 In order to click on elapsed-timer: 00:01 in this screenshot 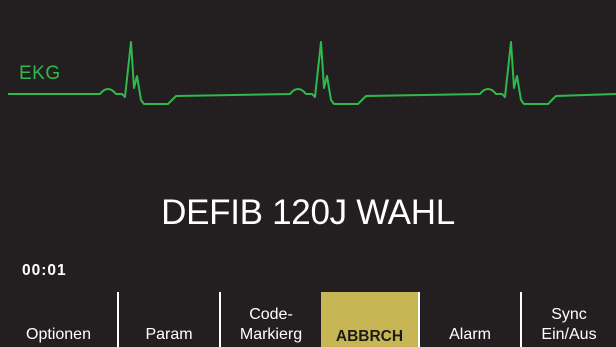, I will do `click(44, 270)`.